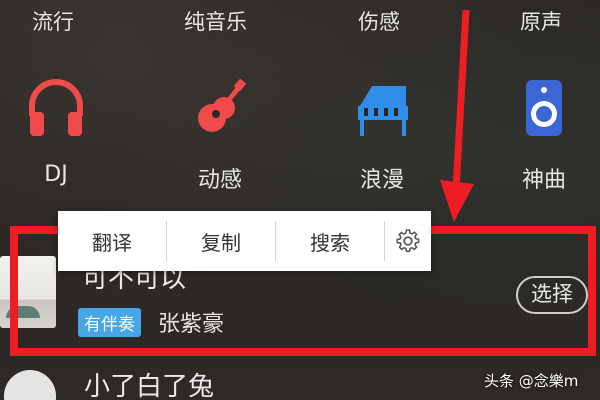 The width and height of the screenshot is (600, 400). Describe the element at coordinates (30, 385) in the screenshot. I see `next-album-cover` at that location.